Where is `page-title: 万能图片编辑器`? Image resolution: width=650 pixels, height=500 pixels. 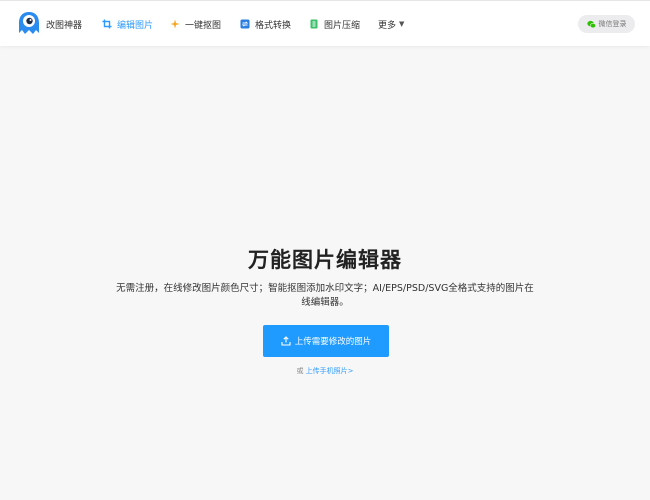 page-title: 万能图片编辑器 is located at coordinates (325, 260).